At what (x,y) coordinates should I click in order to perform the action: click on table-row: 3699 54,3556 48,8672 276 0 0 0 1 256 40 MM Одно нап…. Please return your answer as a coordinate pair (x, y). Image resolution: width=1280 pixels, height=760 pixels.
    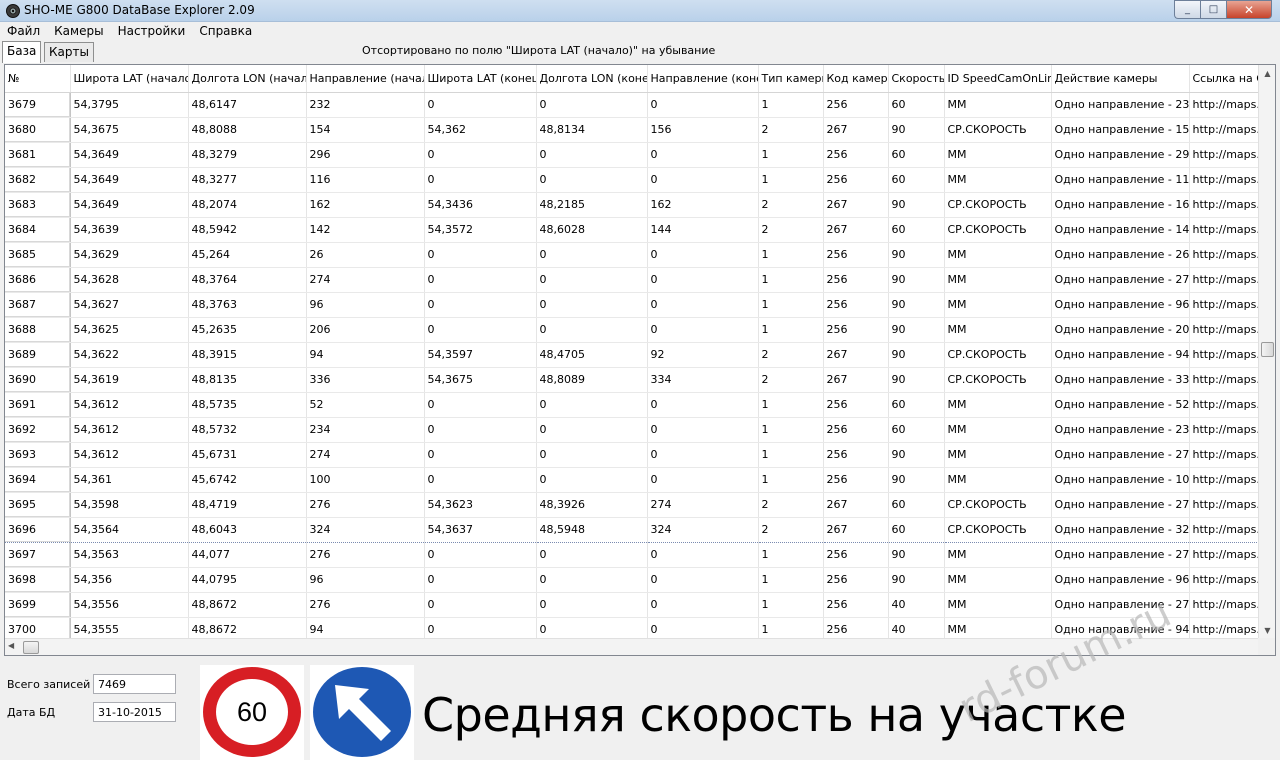
    Looking at the image, I should click on (631, 605).